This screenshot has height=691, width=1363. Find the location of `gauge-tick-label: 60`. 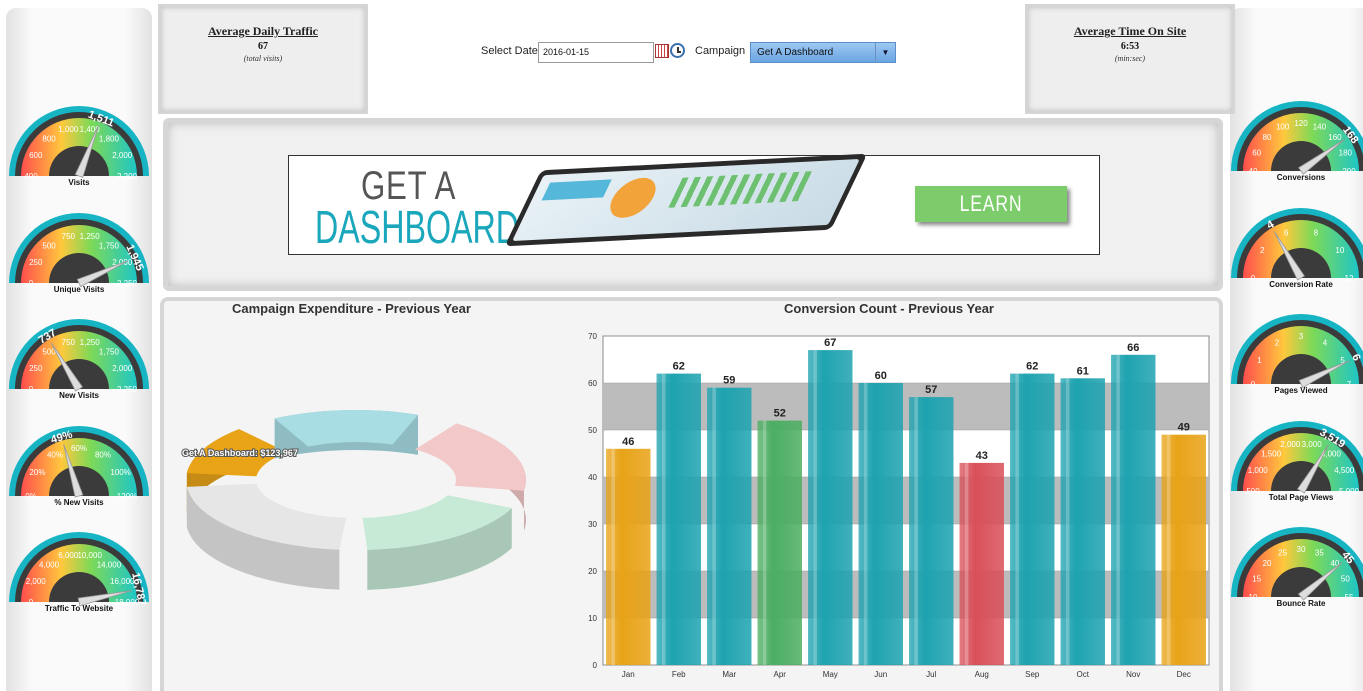

gauge-tick-label: 60 is located at coordinates (1256, 153).